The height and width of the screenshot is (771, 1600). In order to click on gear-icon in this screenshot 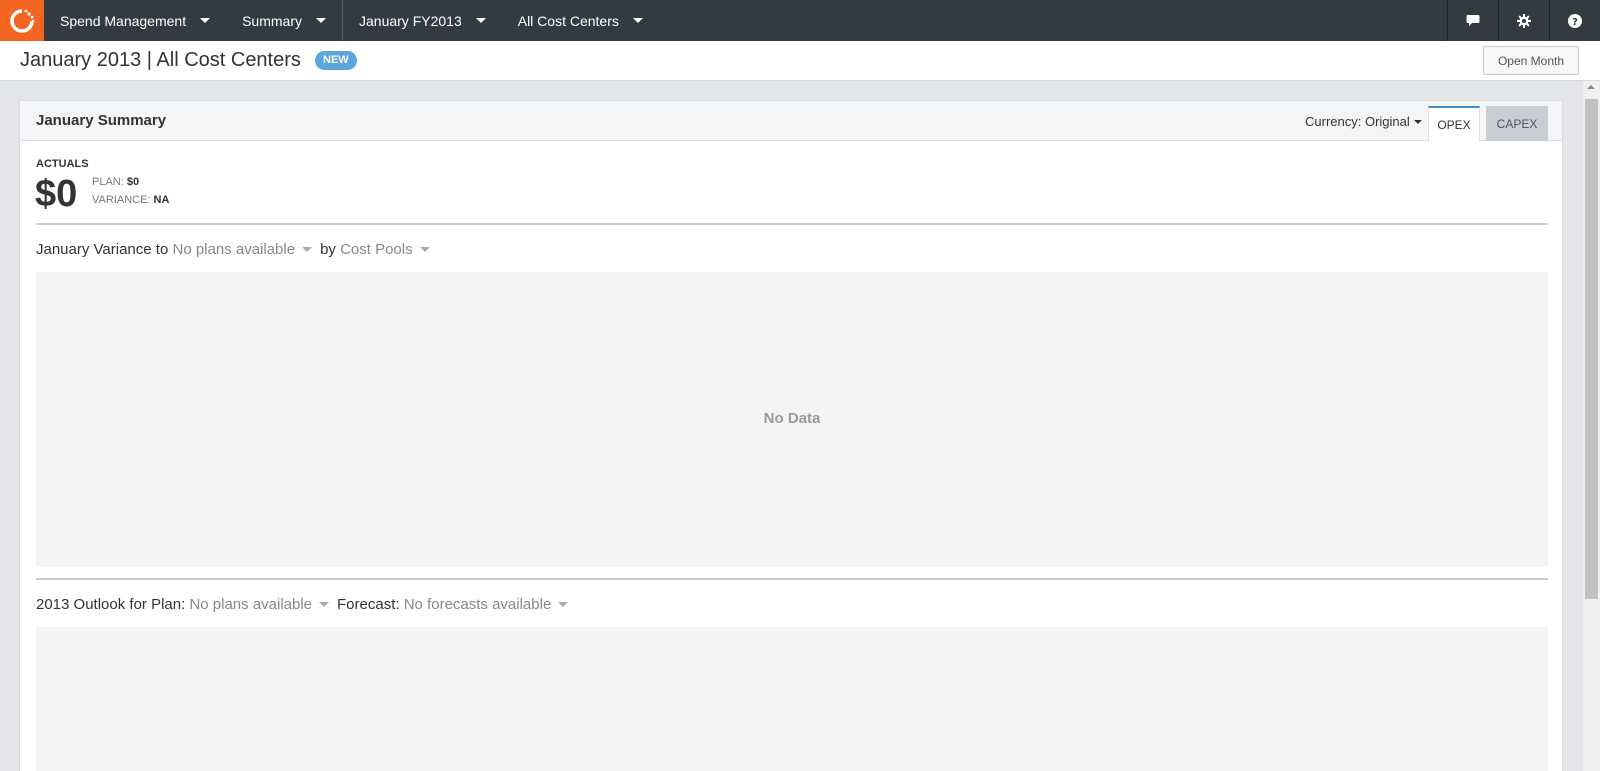, I will do `click(1524, 20)`.